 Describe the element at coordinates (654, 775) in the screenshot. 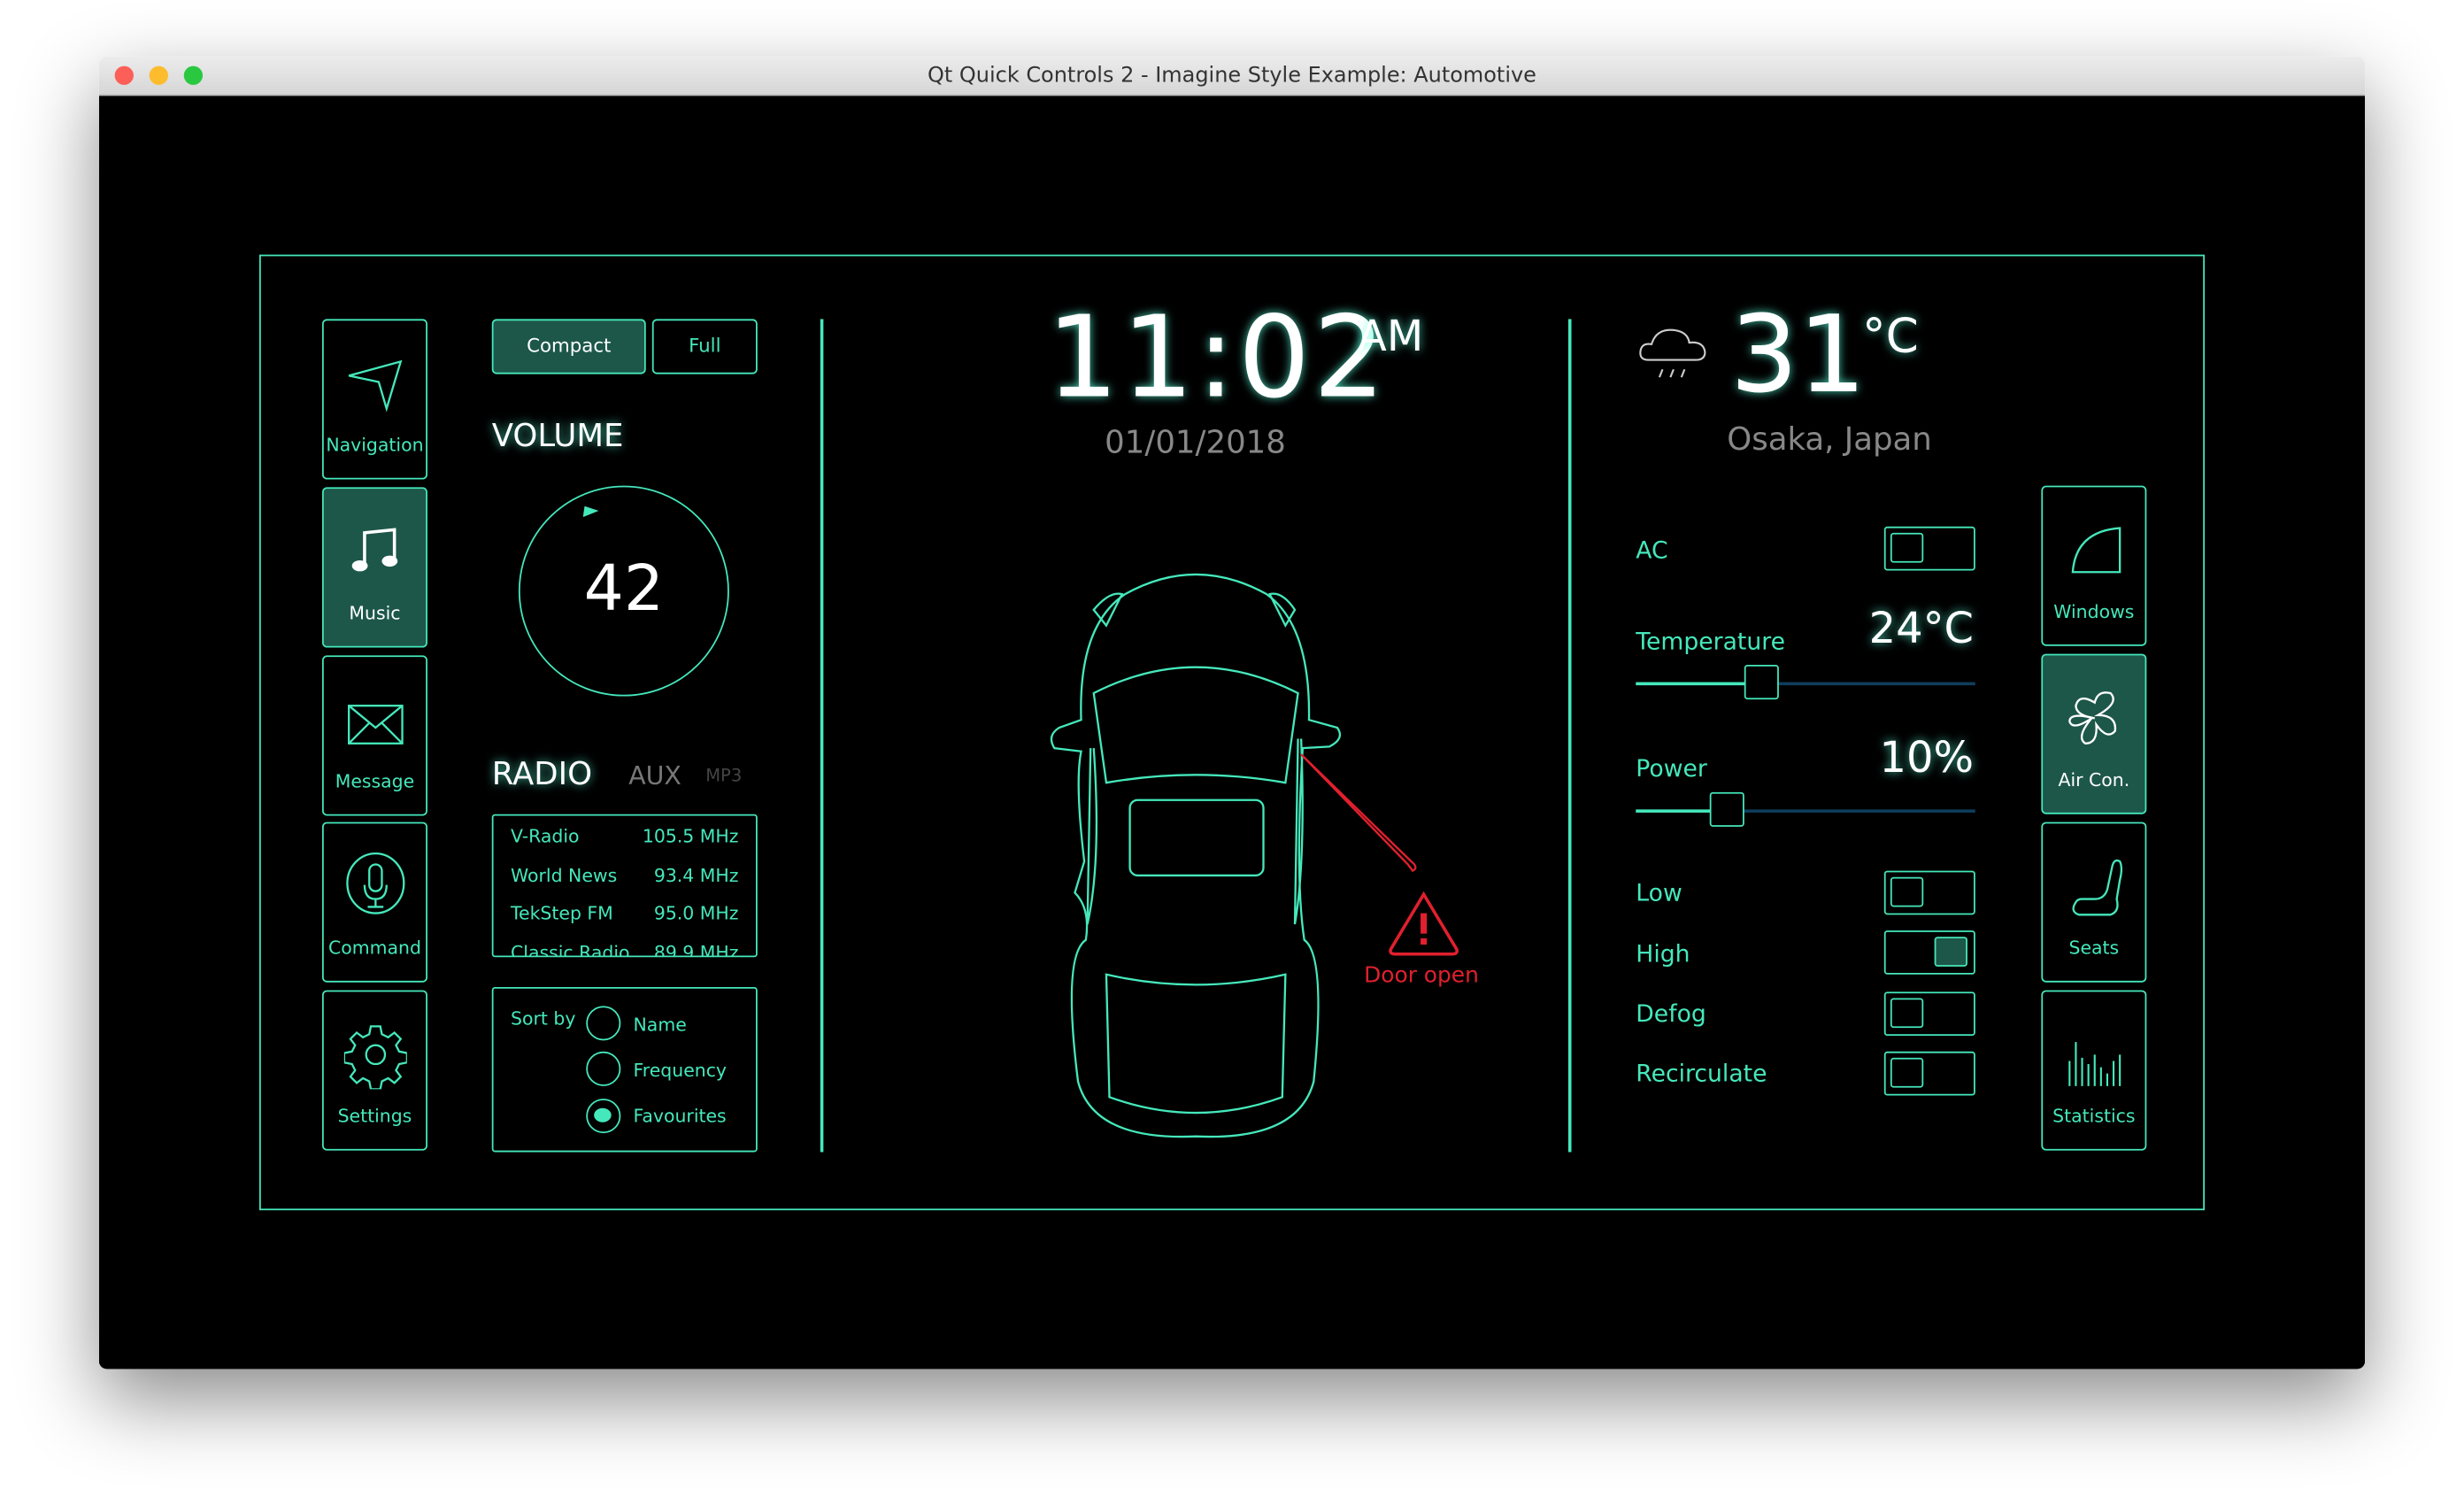

I see `tab-aux: AUX` at that location.